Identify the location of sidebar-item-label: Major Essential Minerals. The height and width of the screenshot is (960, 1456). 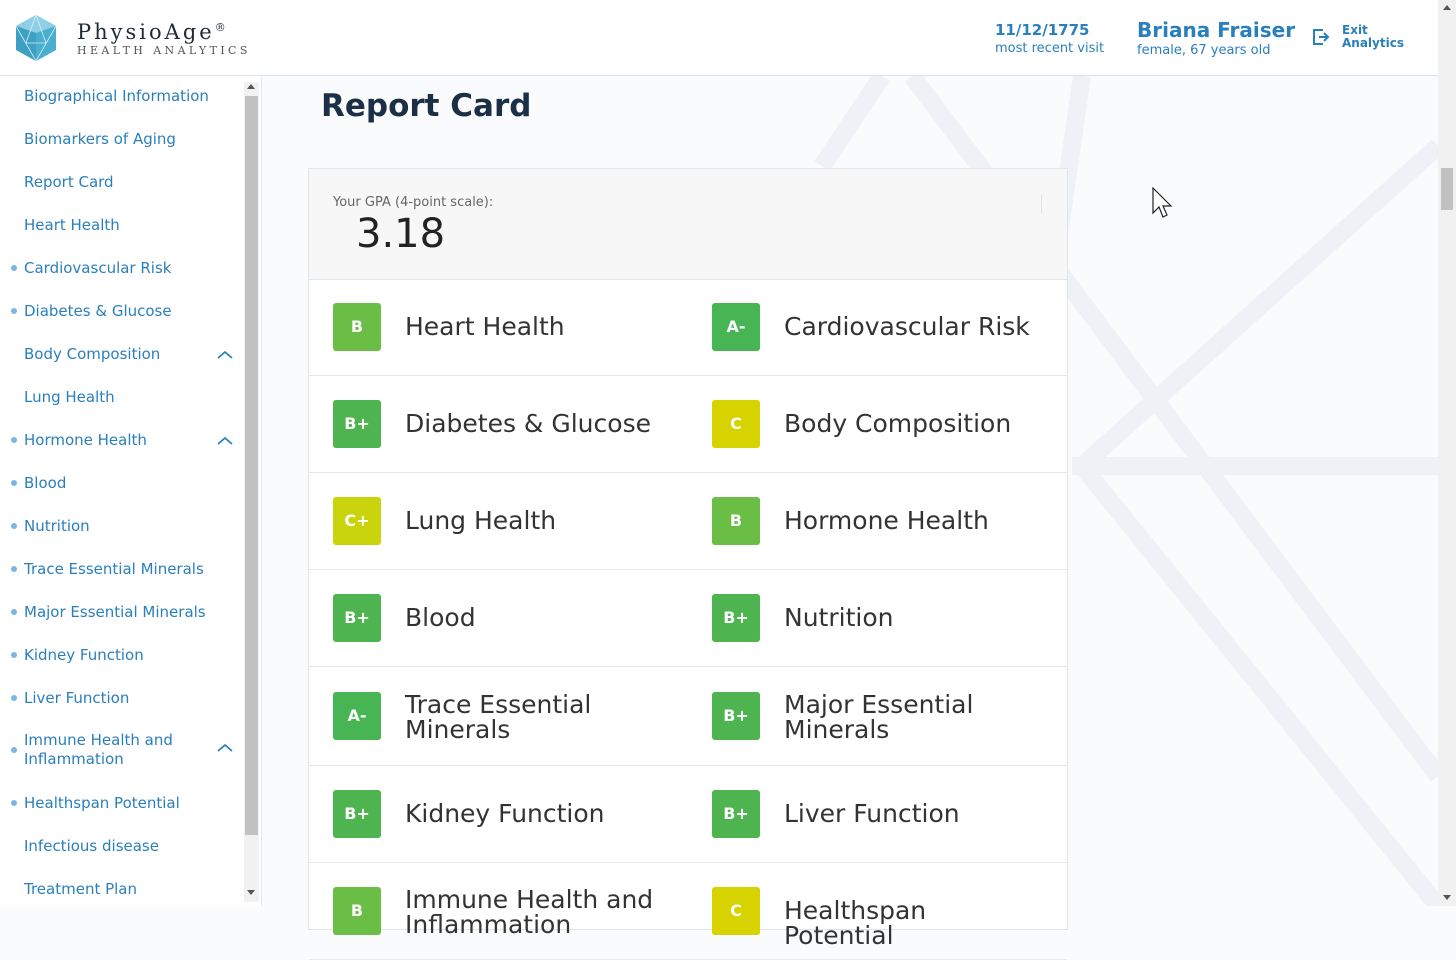
(115, 612).